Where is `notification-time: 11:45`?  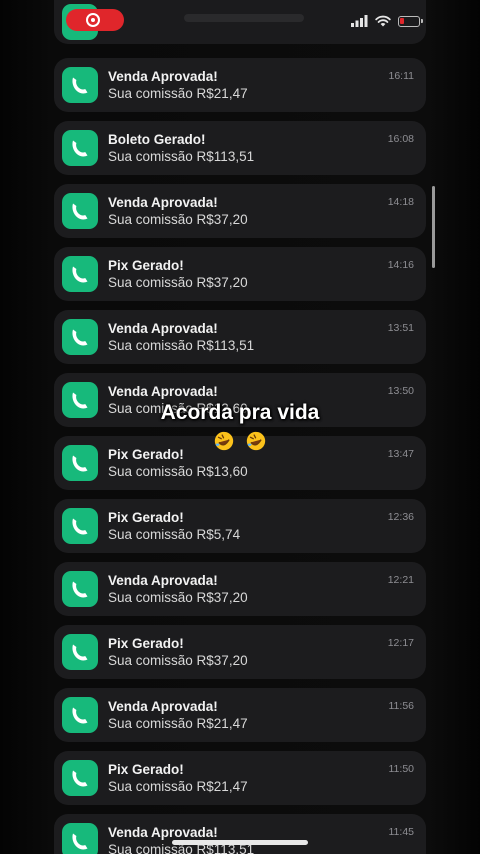 notification-time: 11:45 is located at coordinates (401, 832).